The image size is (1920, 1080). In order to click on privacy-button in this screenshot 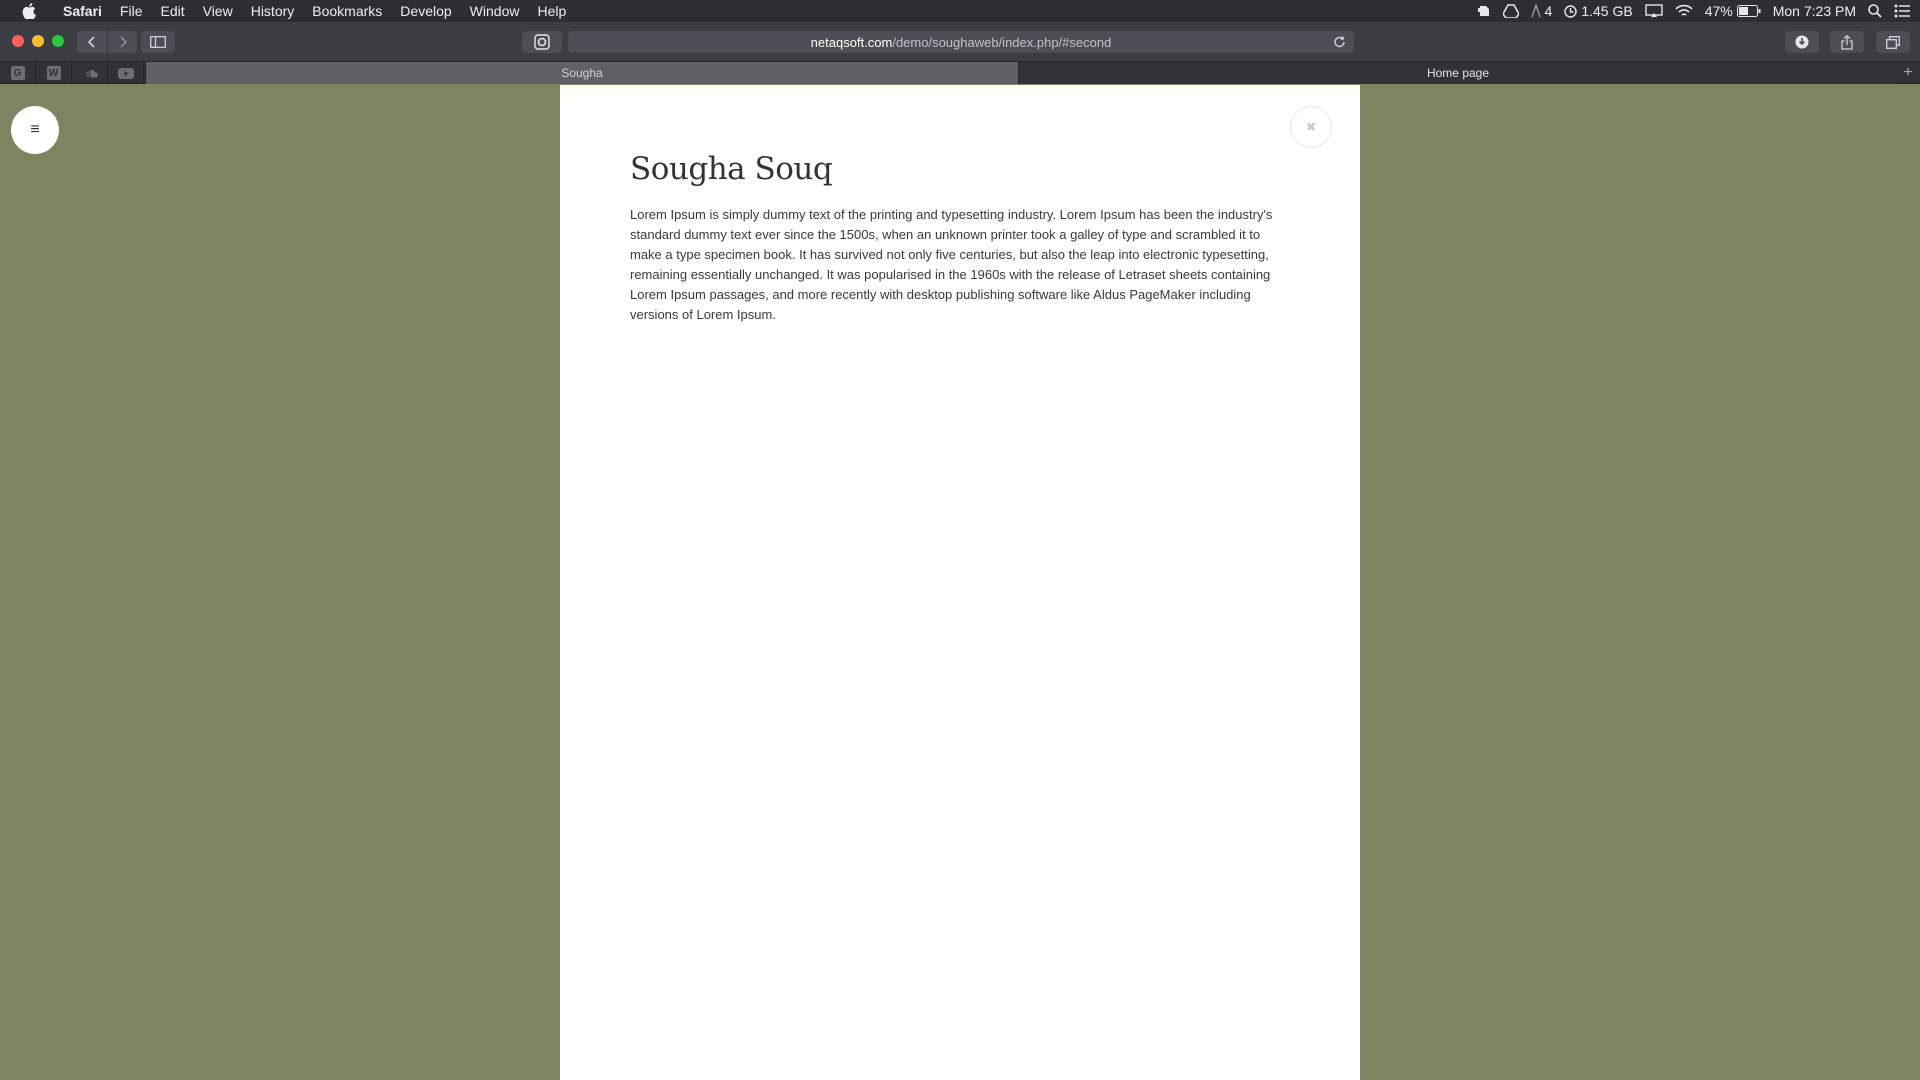, I will do `click(542, 42)`.